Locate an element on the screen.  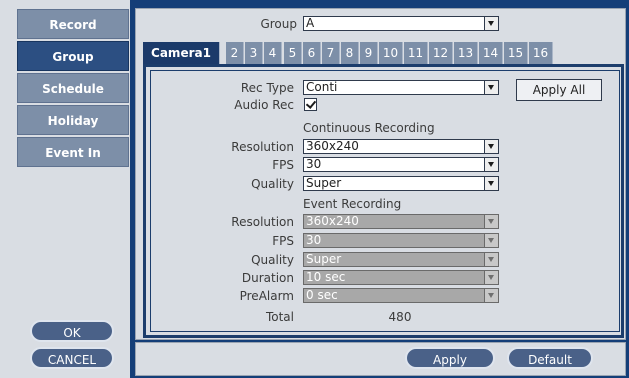
event-fps-label: FPS is located at coordinates (283, 241).